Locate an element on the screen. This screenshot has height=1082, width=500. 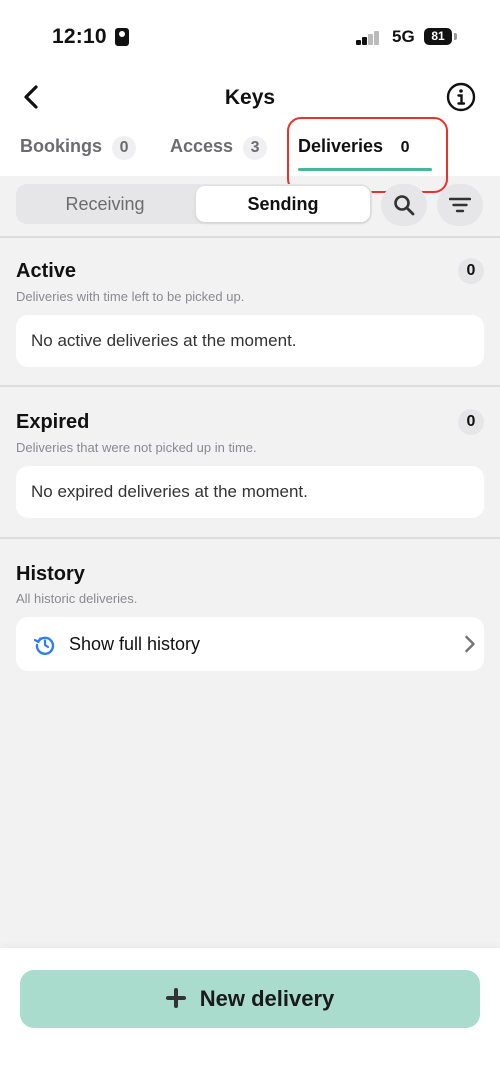
status-time: 12:10 is located at coordinates (79, 36).